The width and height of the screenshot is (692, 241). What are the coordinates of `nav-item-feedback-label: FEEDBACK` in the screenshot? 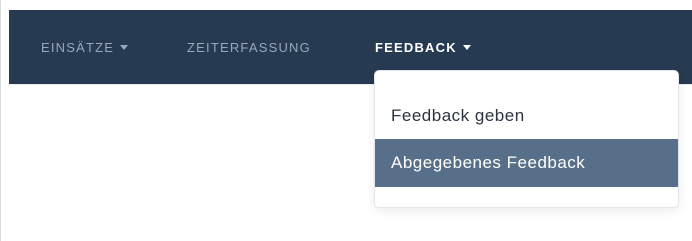 It's located at (416, 47).